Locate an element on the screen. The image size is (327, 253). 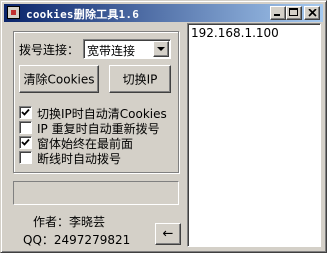
arrow-left-icon: ← is located at coordinates (168, 234).